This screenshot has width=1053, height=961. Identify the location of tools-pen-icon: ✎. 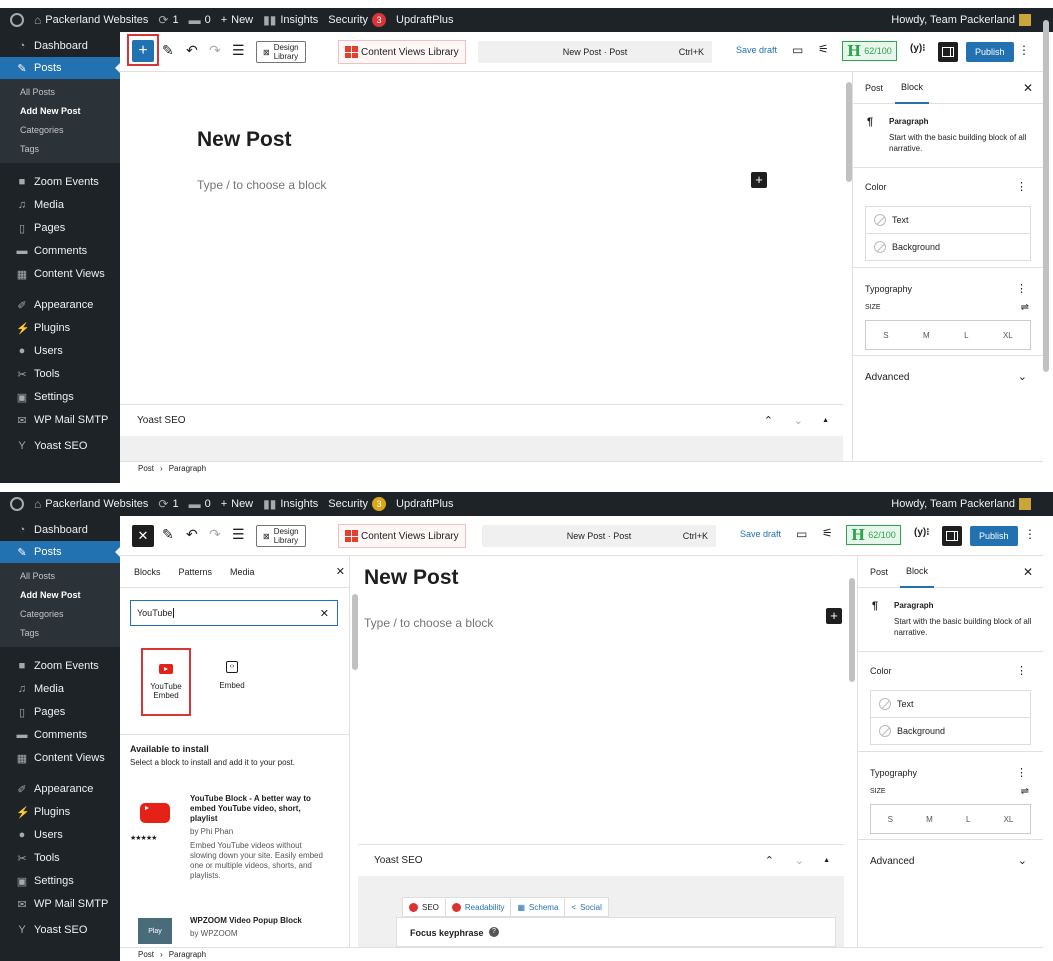
(168, 50).